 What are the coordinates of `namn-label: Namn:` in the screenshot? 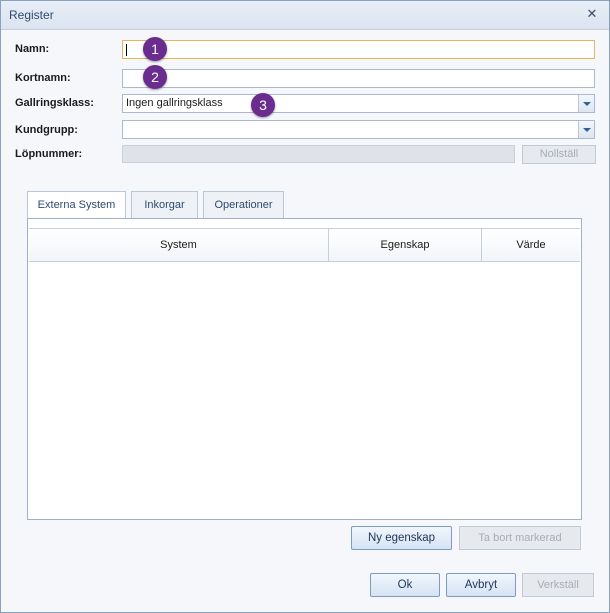 It's located at (32, 49).